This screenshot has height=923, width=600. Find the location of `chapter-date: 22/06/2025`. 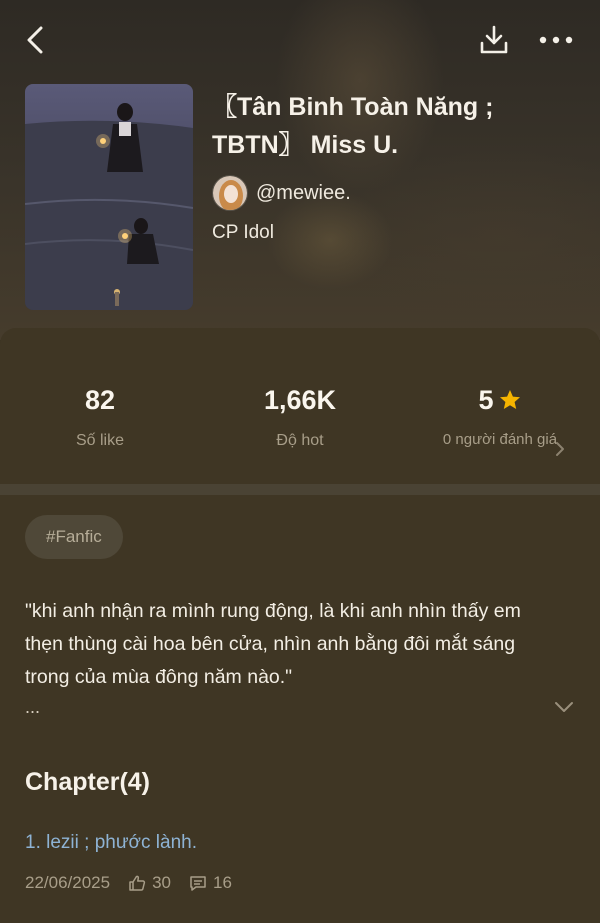

chapter-date: 22/06/2025 is located at coordinates (68, 882).